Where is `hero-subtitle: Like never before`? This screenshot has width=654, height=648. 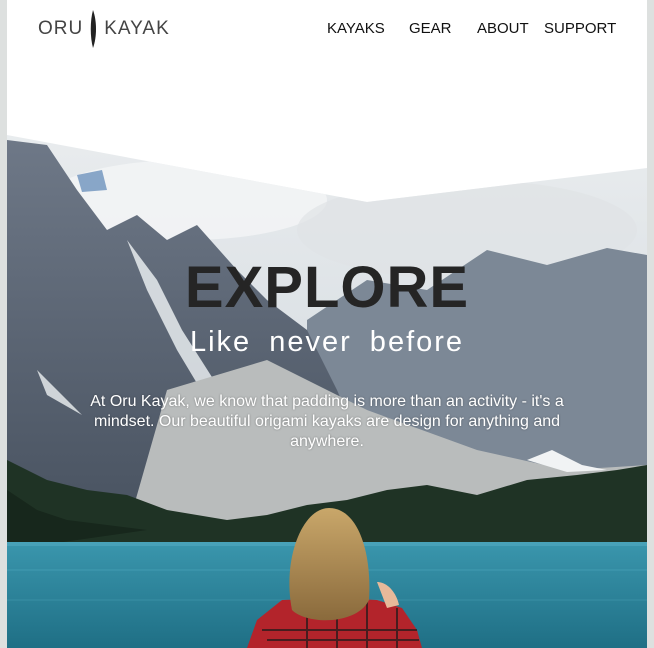 hero-subtitle: Like never before is located at coordinates (327, 342).